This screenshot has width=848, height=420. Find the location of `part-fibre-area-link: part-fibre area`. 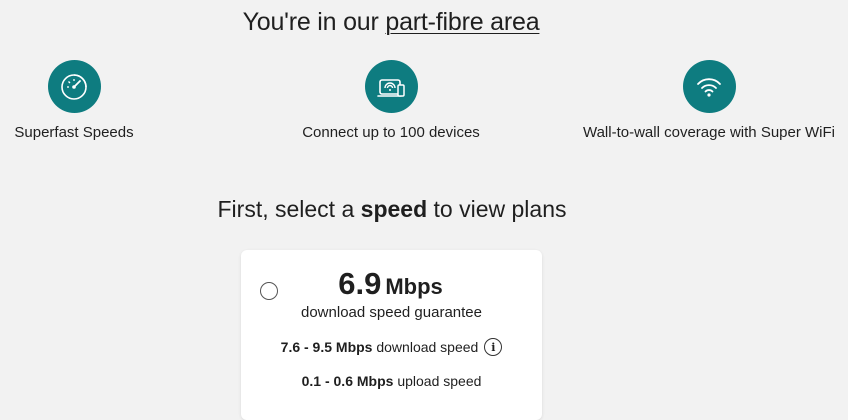

part-fibre-area-link: part-fibre area is located at coordinates (462, 22).